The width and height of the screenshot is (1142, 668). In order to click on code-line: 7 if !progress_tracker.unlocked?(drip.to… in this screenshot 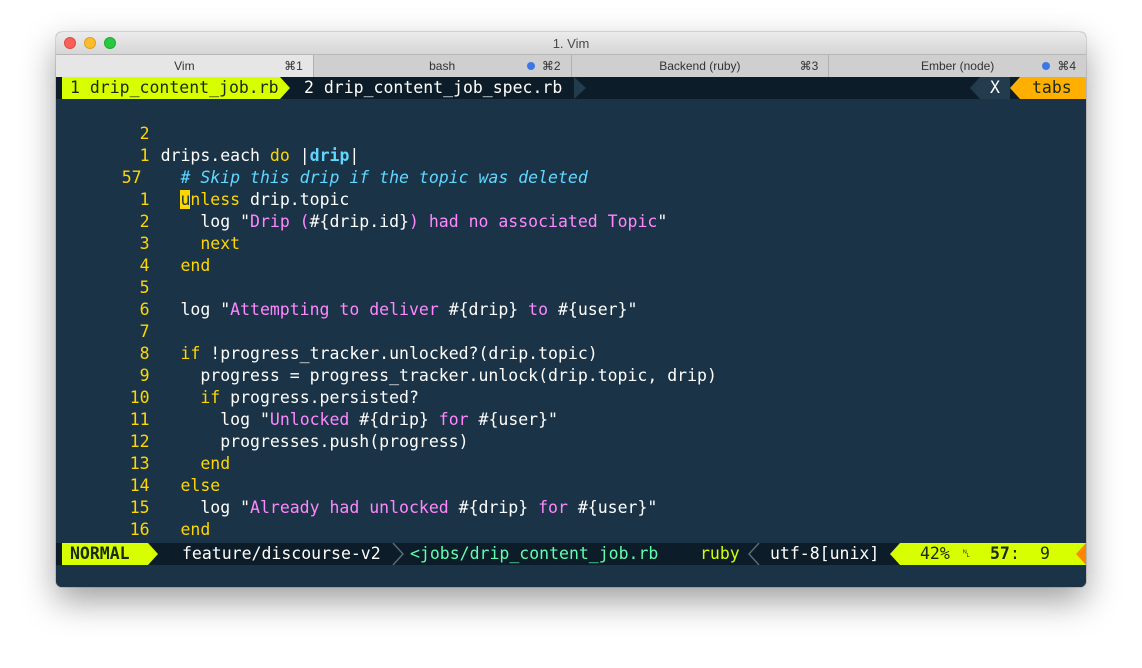, I will do `click(327, 331)`.